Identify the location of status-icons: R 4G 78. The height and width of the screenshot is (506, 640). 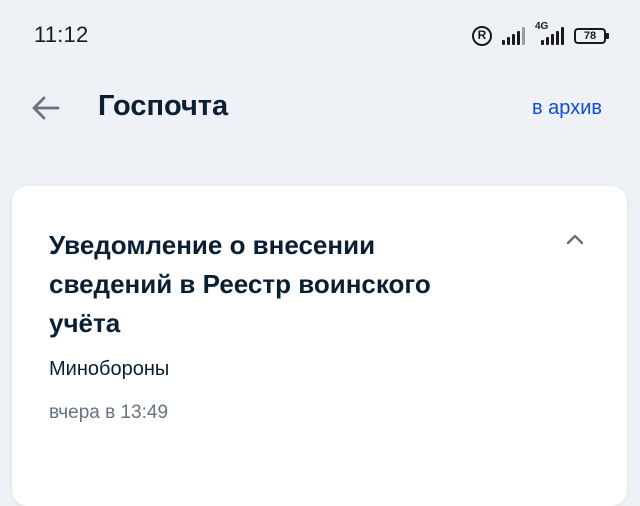
(540, 35).